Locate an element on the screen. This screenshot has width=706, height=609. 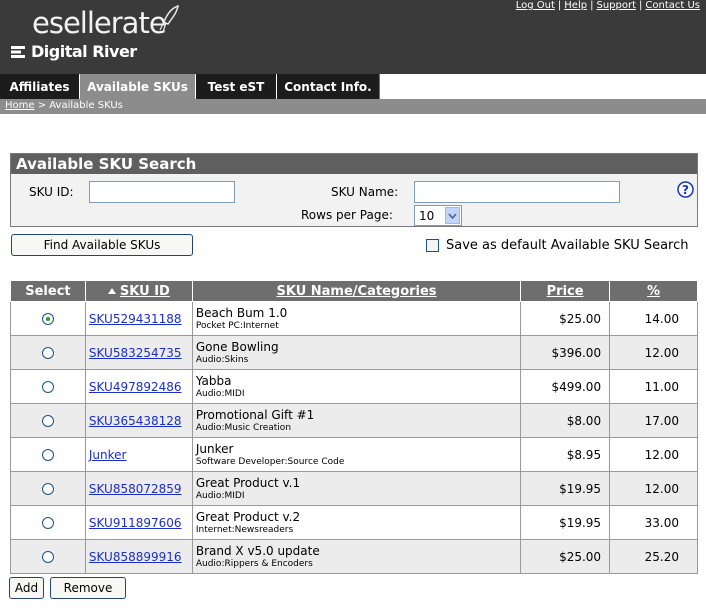
chevron-down-icon is located at coordinates (452, 215).